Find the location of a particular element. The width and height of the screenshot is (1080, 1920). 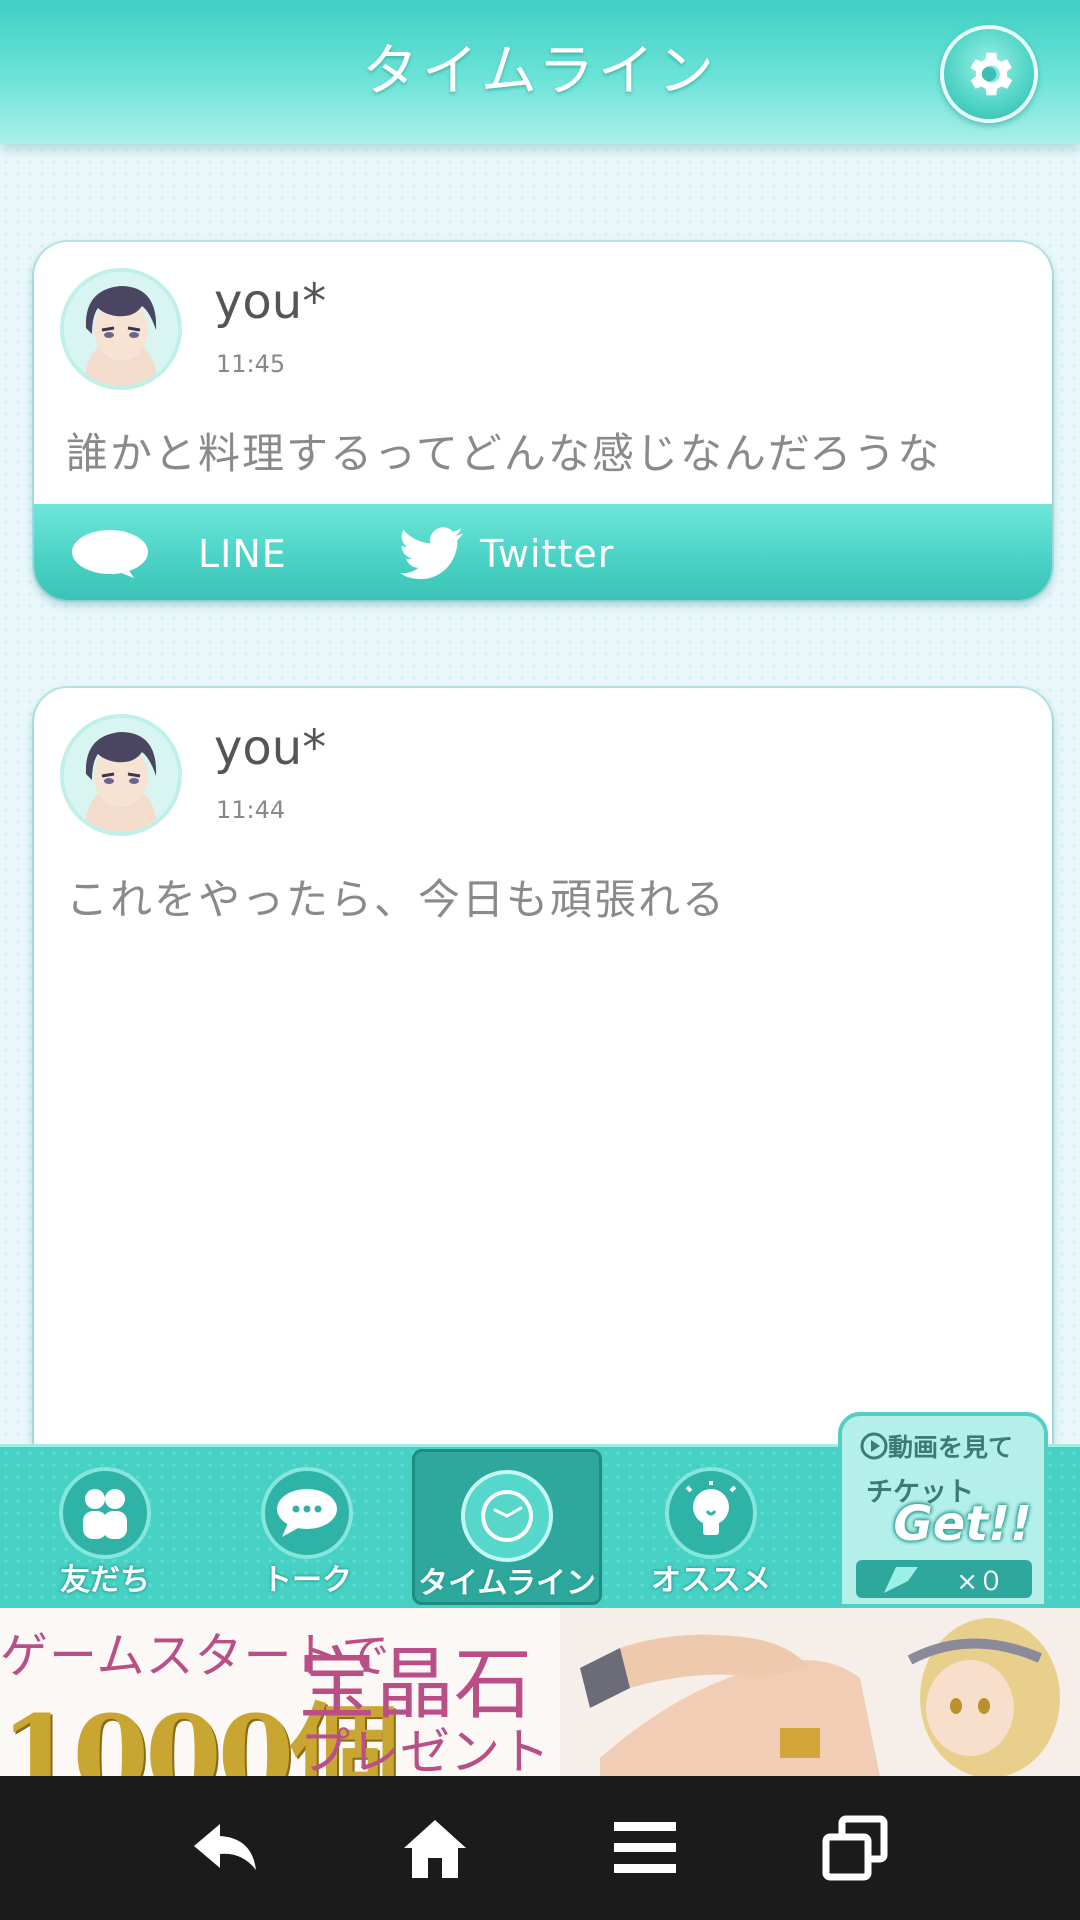

post-text: これをやったら、今日も頑張れる is located at coordinates (396, 899).